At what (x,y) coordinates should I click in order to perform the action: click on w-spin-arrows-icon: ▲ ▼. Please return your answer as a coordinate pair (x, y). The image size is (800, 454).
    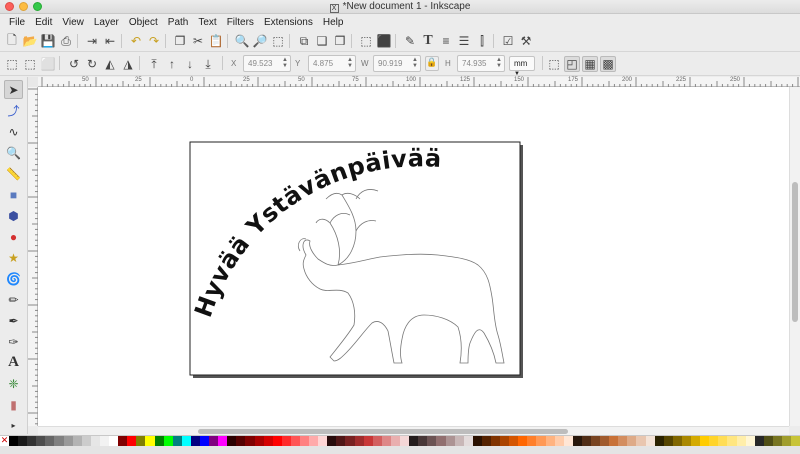
    Looking at the image, I should click on (415, 63).